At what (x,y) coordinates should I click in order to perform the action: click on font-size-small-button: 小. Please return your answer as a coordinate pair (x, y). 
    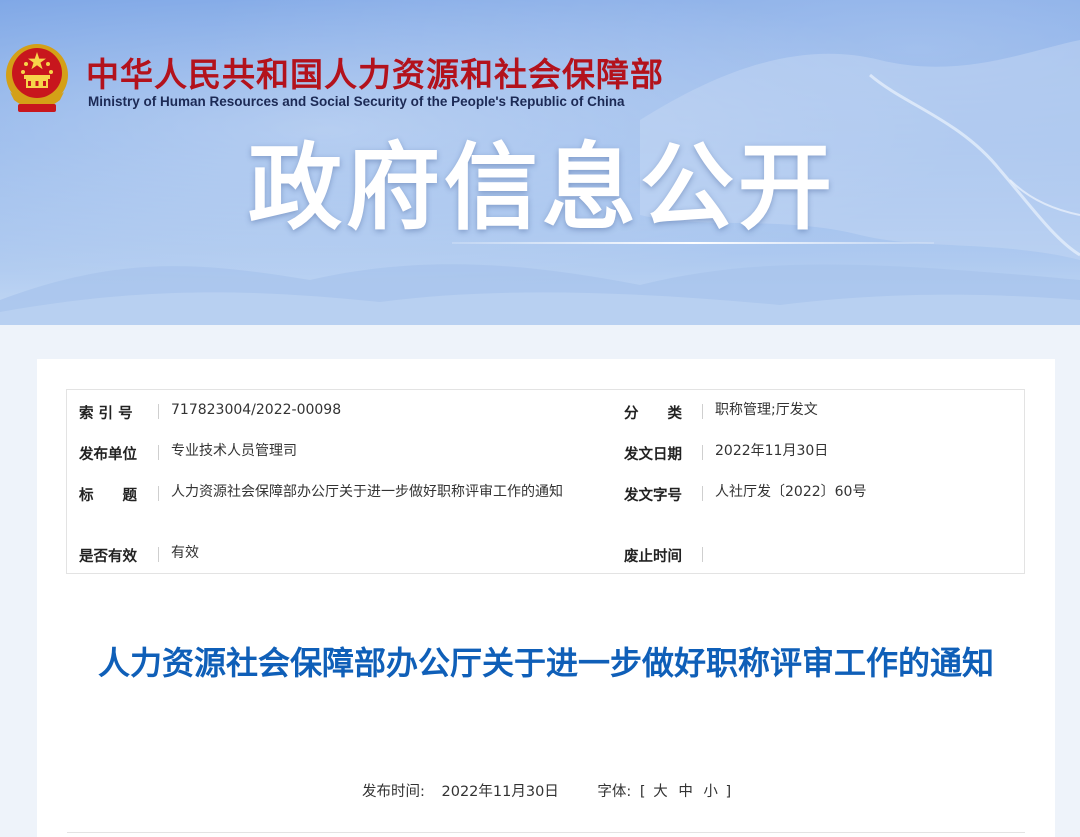
    Looking at the image, I should click on (710, 790).